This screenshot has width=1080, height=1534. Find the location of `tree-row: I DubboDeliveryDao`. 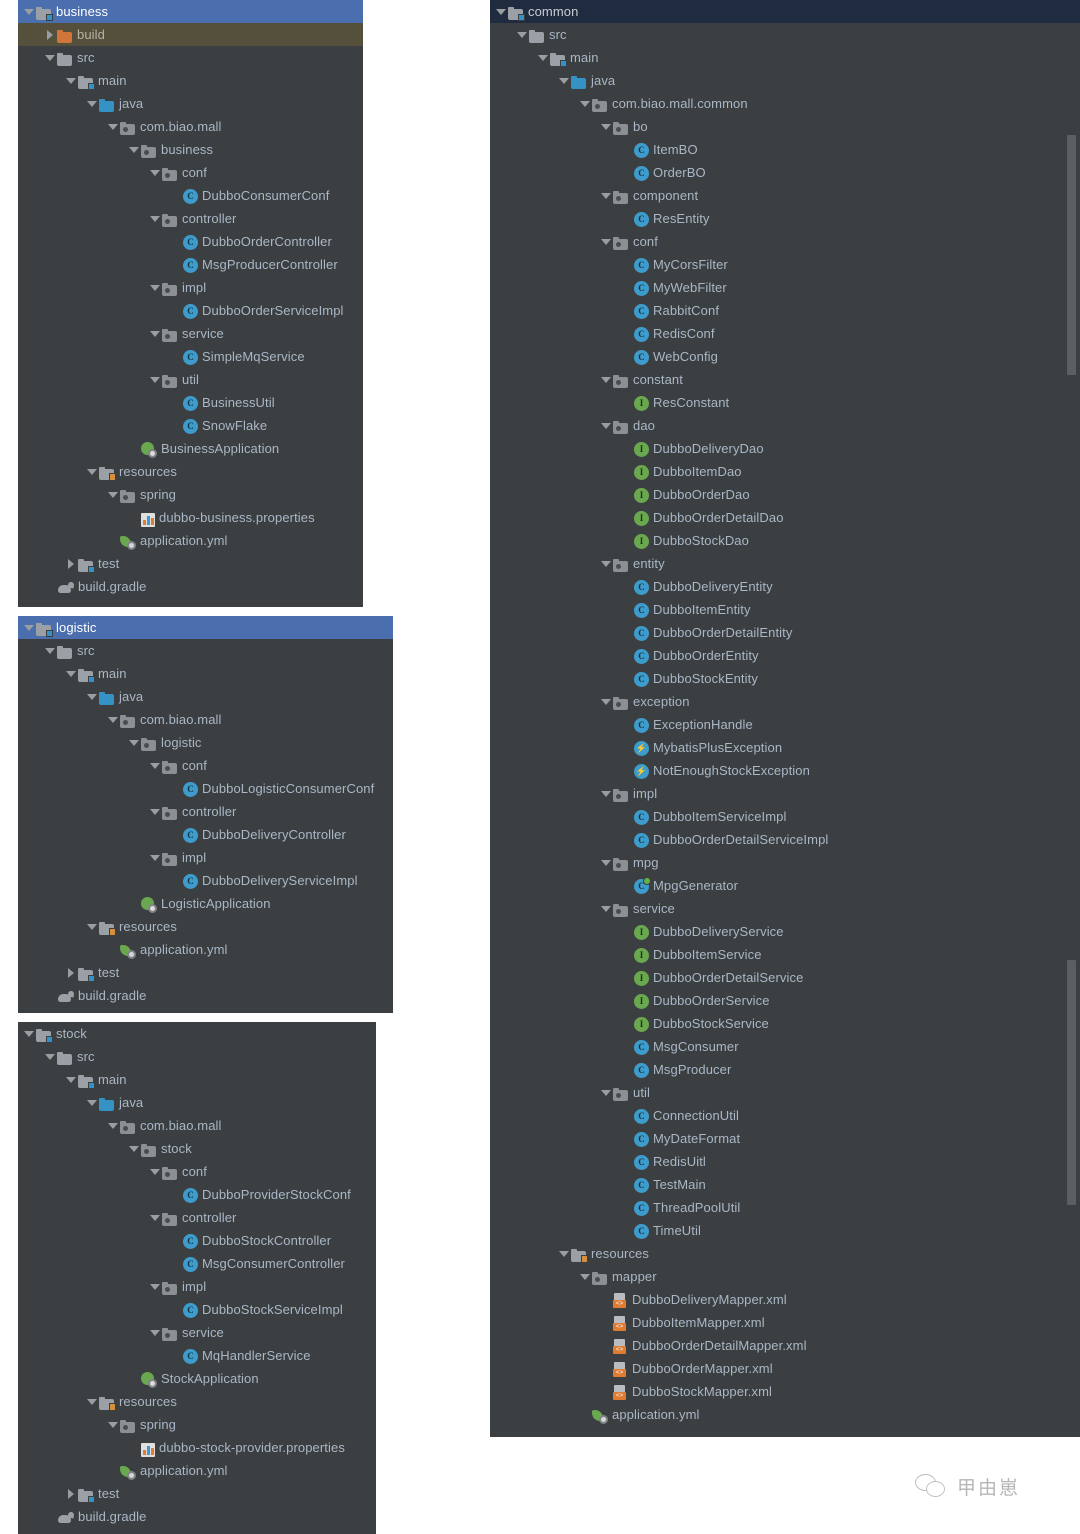

tree-row: I DubboDeliveryDao is located at coordinates (785, 448).